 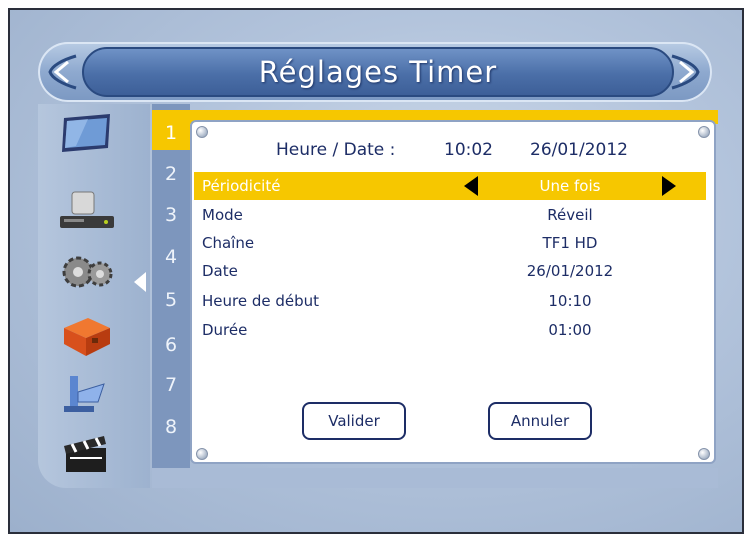 I want to click on current-date: 26/01/2012, so click(x=579, y=150).